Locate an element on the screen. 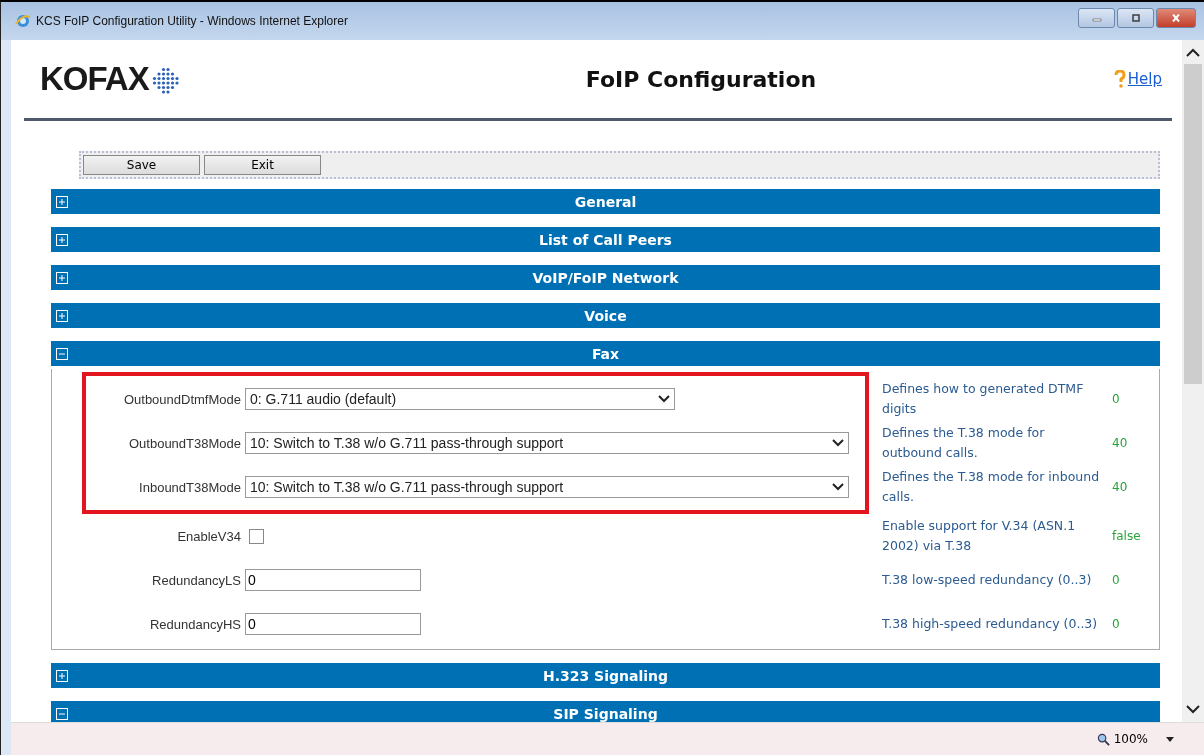  zoom-icon is located at coordinates (1103, 739).